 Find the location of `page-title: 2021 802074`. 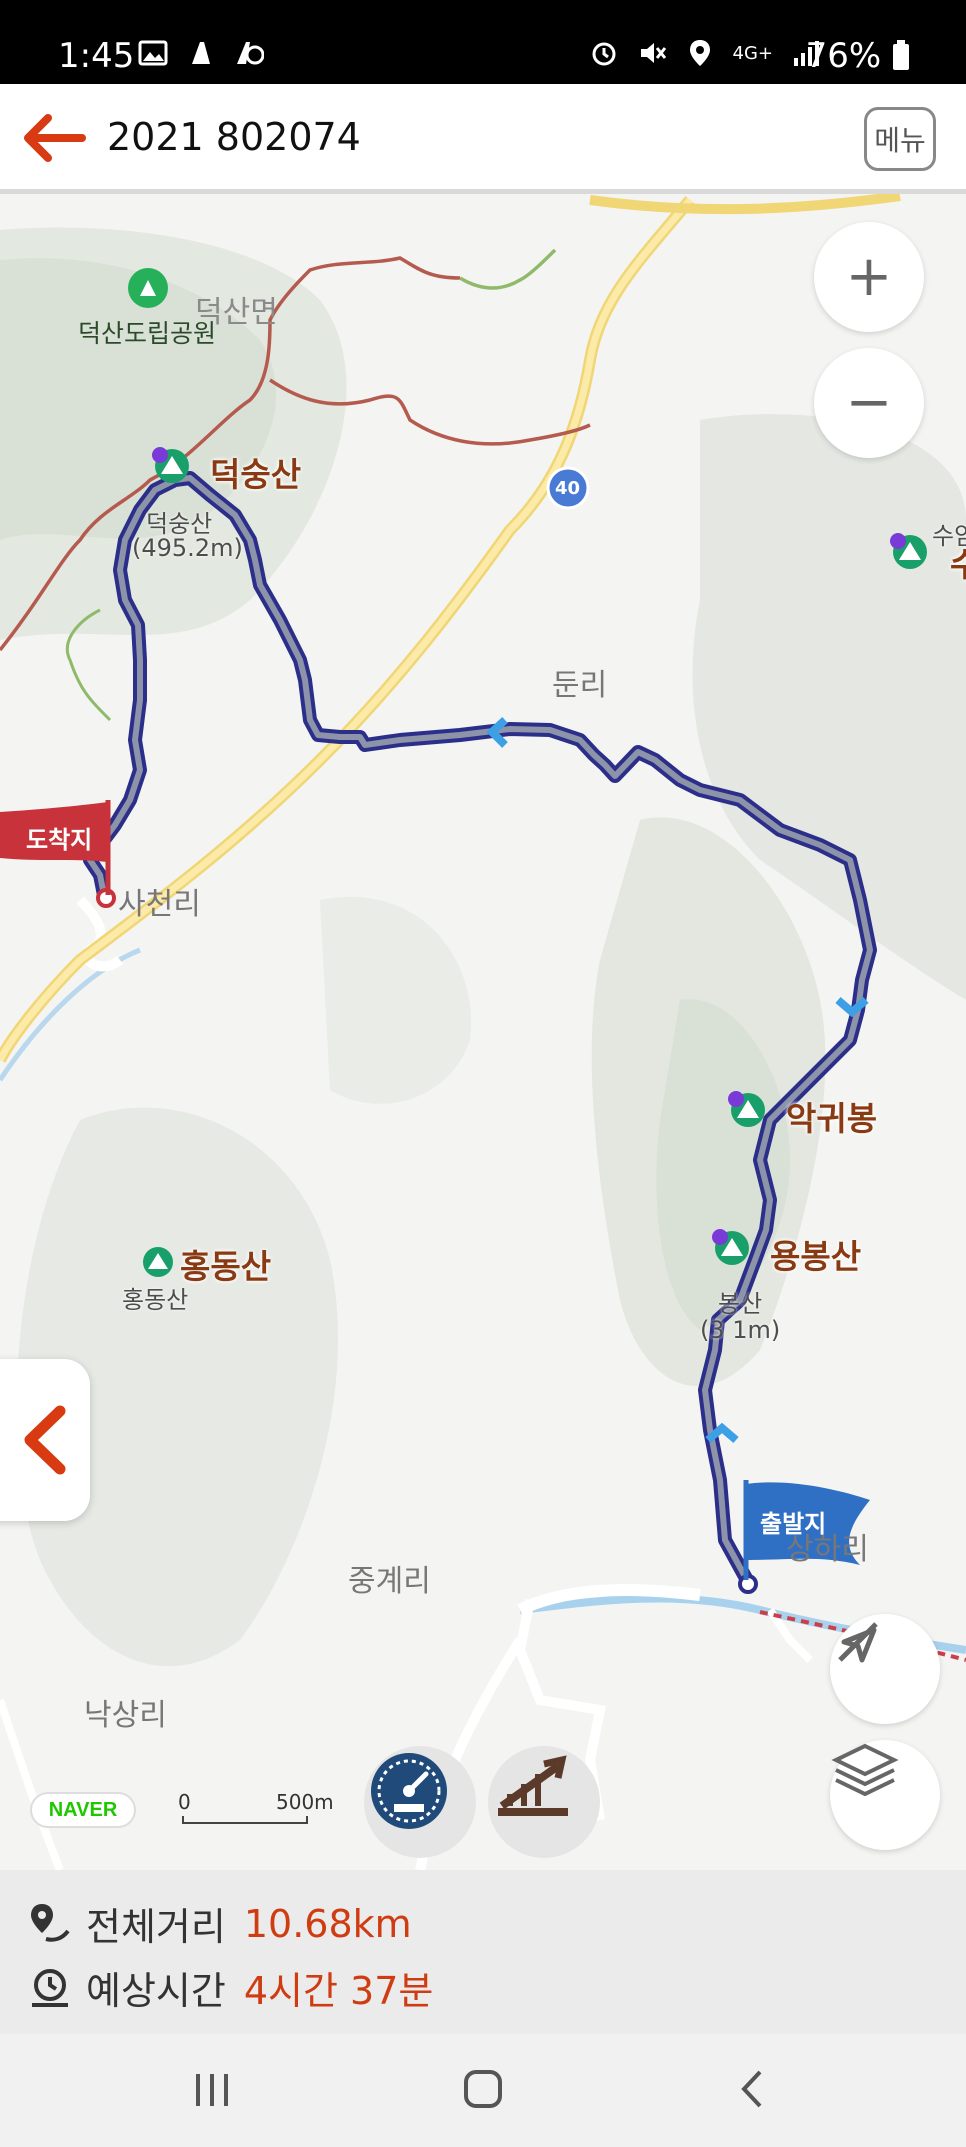

page-title: 2021 802074 is located at coordinates (234, 137).